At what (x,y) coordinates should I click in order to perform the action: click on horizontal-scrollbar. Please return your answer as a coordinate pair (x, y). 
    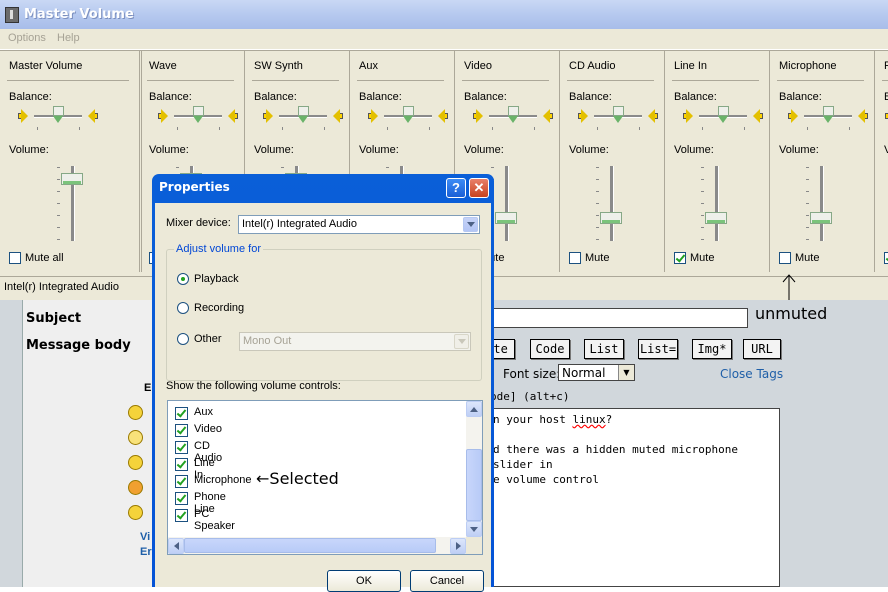
    Looking at the image, I should click on (317, 545).